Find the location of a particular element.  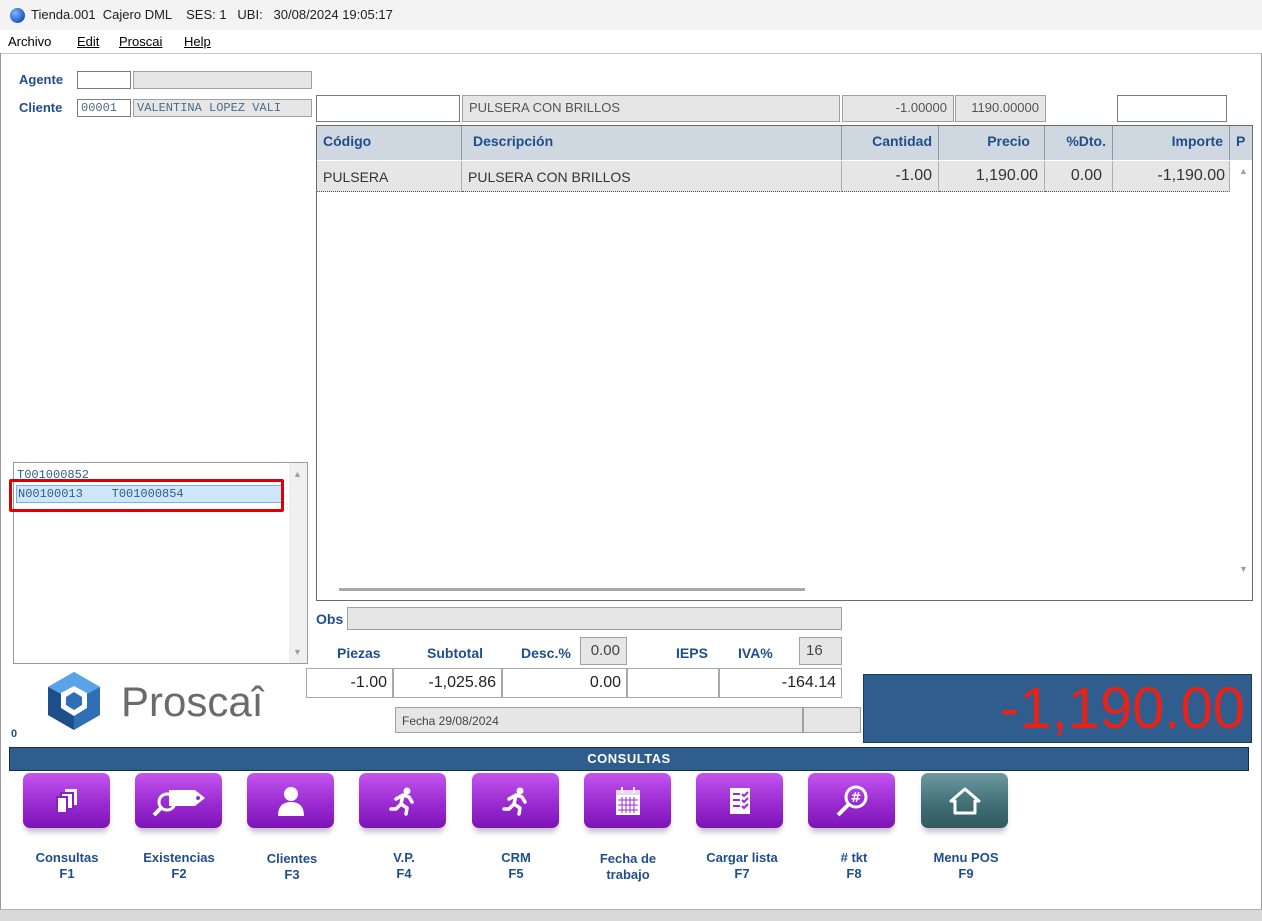

entry-codigo-field is located at coordinates (388, 108).